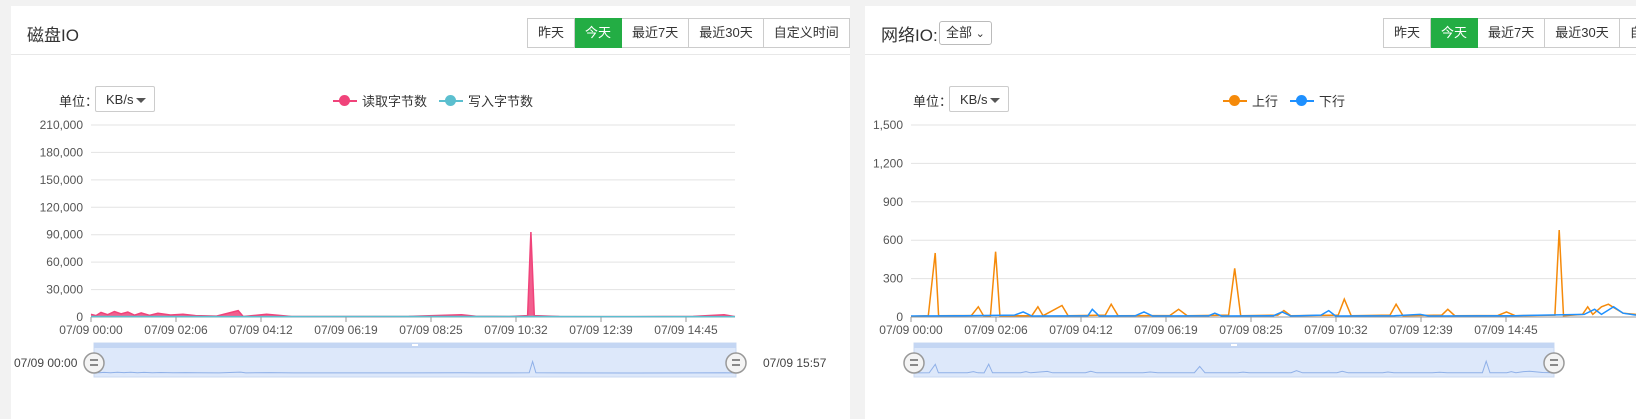 The height and width of the screenshot is (419, 1636). What do you see at coordinates (893, 279) in the screenshot?
I see `y-tick-label: 300` at bounding box center [893, 279].